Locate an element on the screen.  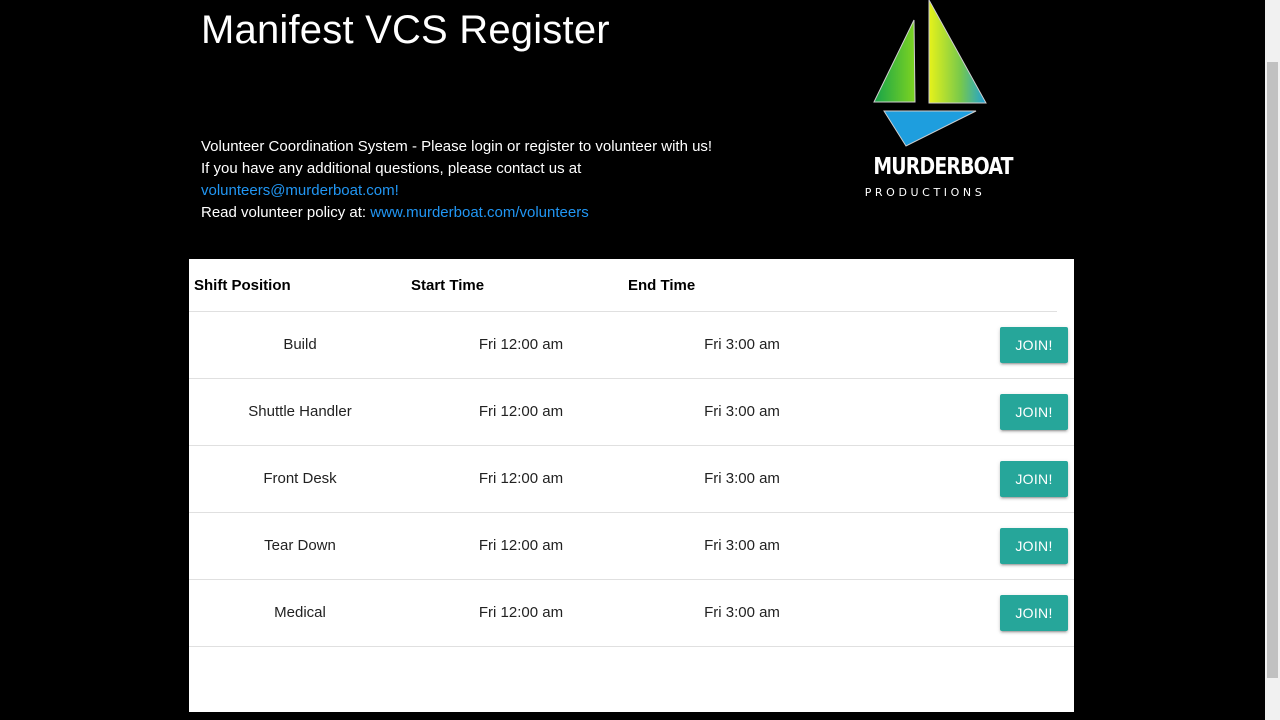
header-end-time: End Time is located at coordinates (662, 285).